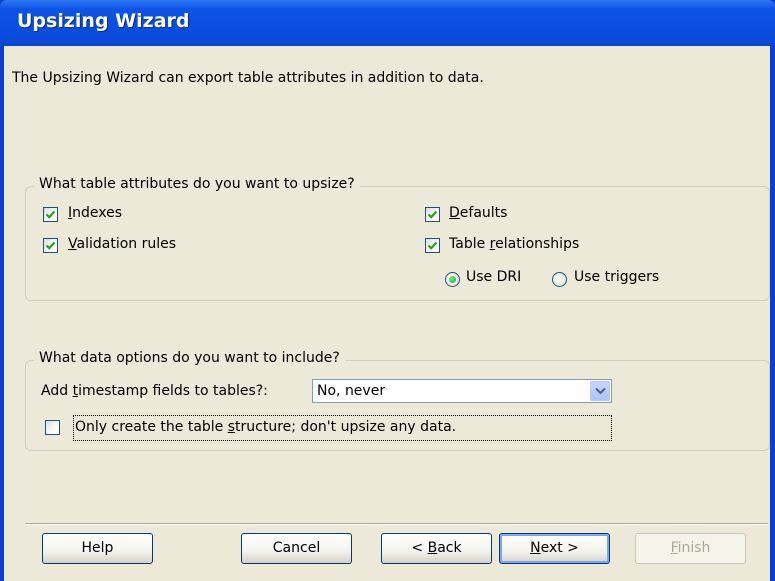  I want to click on use-dri-label: Use DRI, so click(493, 277).